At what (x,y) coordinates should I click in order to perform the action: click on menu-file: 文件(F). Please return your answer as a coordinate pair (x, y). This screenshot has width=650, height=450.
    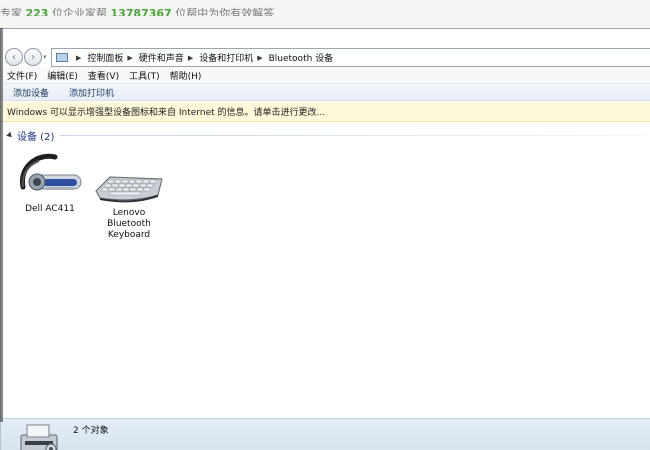
    Looking at the image, I should click on (22, 75).